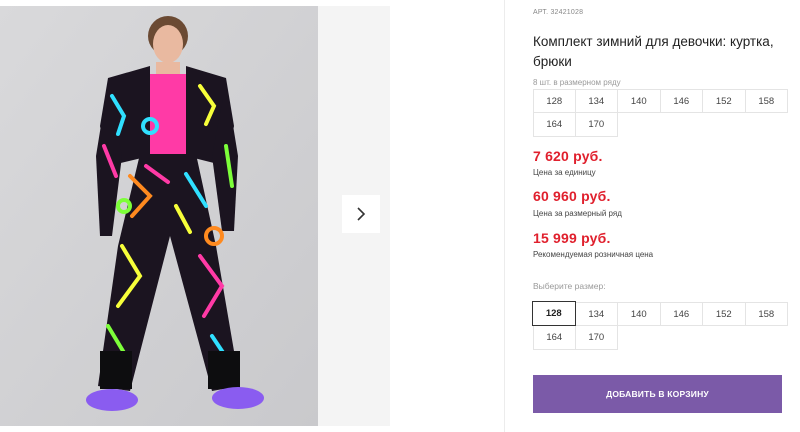 Image resolution: width=800 pixels, height=432 pixels. What do you see at coordinates (657, 394) in the screenshot?
I see `add-to-cart-button: ДОБАВИТЬ В КОРЗИНУ` at bounding box center [657, 394].